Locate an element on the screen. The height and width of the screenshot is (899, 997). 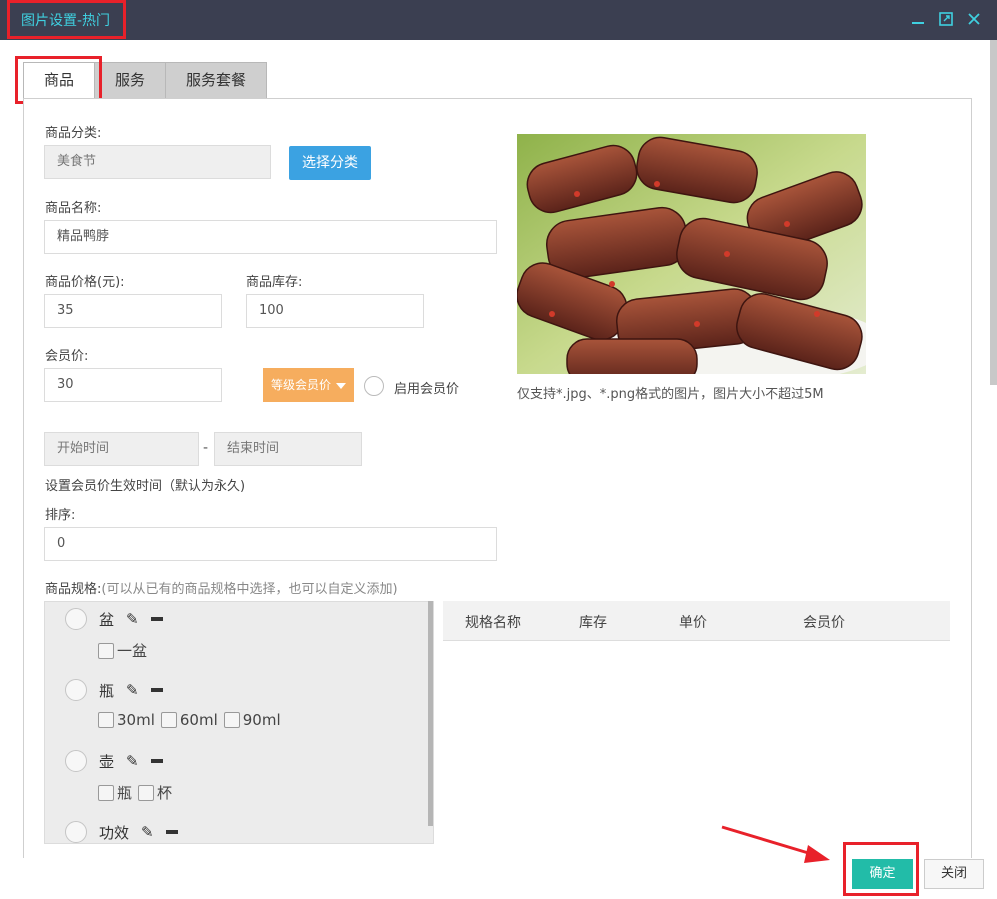
spec-option-label: 一盆 is located at coordinates (132, 651).